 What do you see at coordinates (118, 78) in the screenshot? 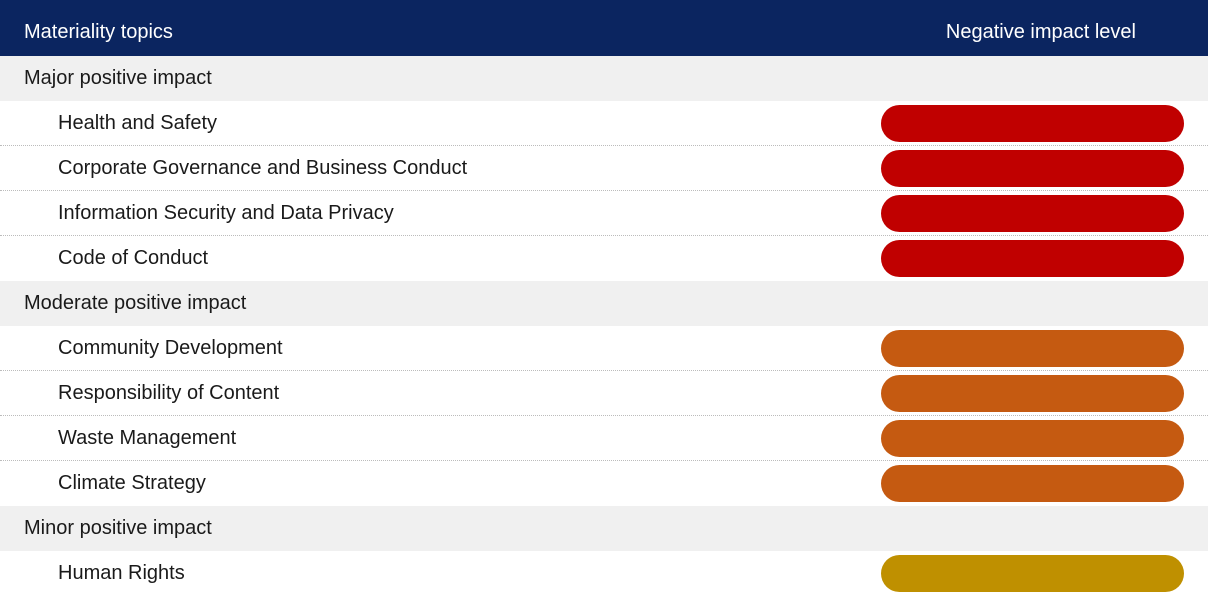
I see `group-label: Major positive impact` at bounding box center [118, 78].